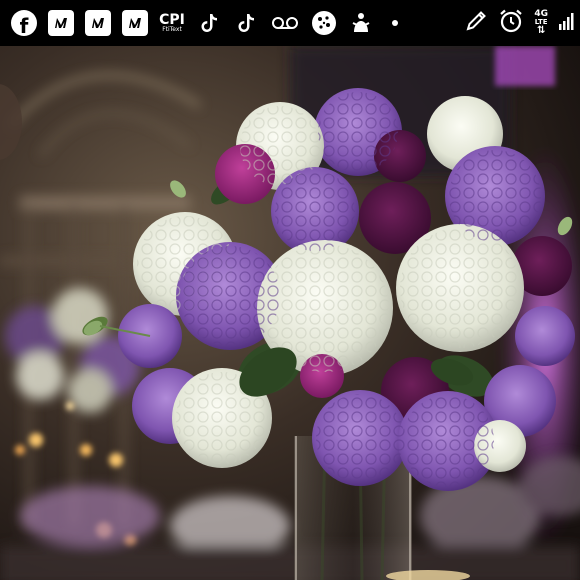  Describe the element at coordinates (285, 23) in the screenshot. I see `voicemail-icon` at that location.